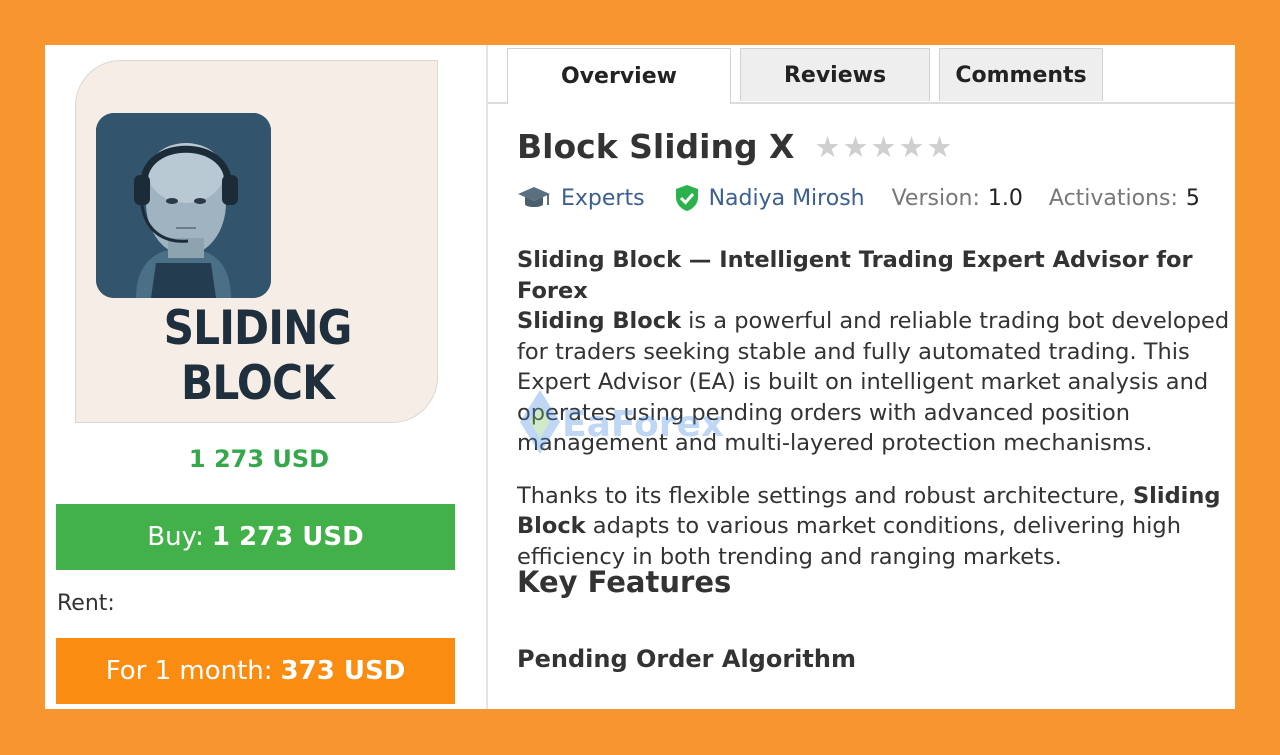 This screenshot has height=755, width=1280. I want to click on tab-bar: Overview Reviews Comments, so click(861, 74).